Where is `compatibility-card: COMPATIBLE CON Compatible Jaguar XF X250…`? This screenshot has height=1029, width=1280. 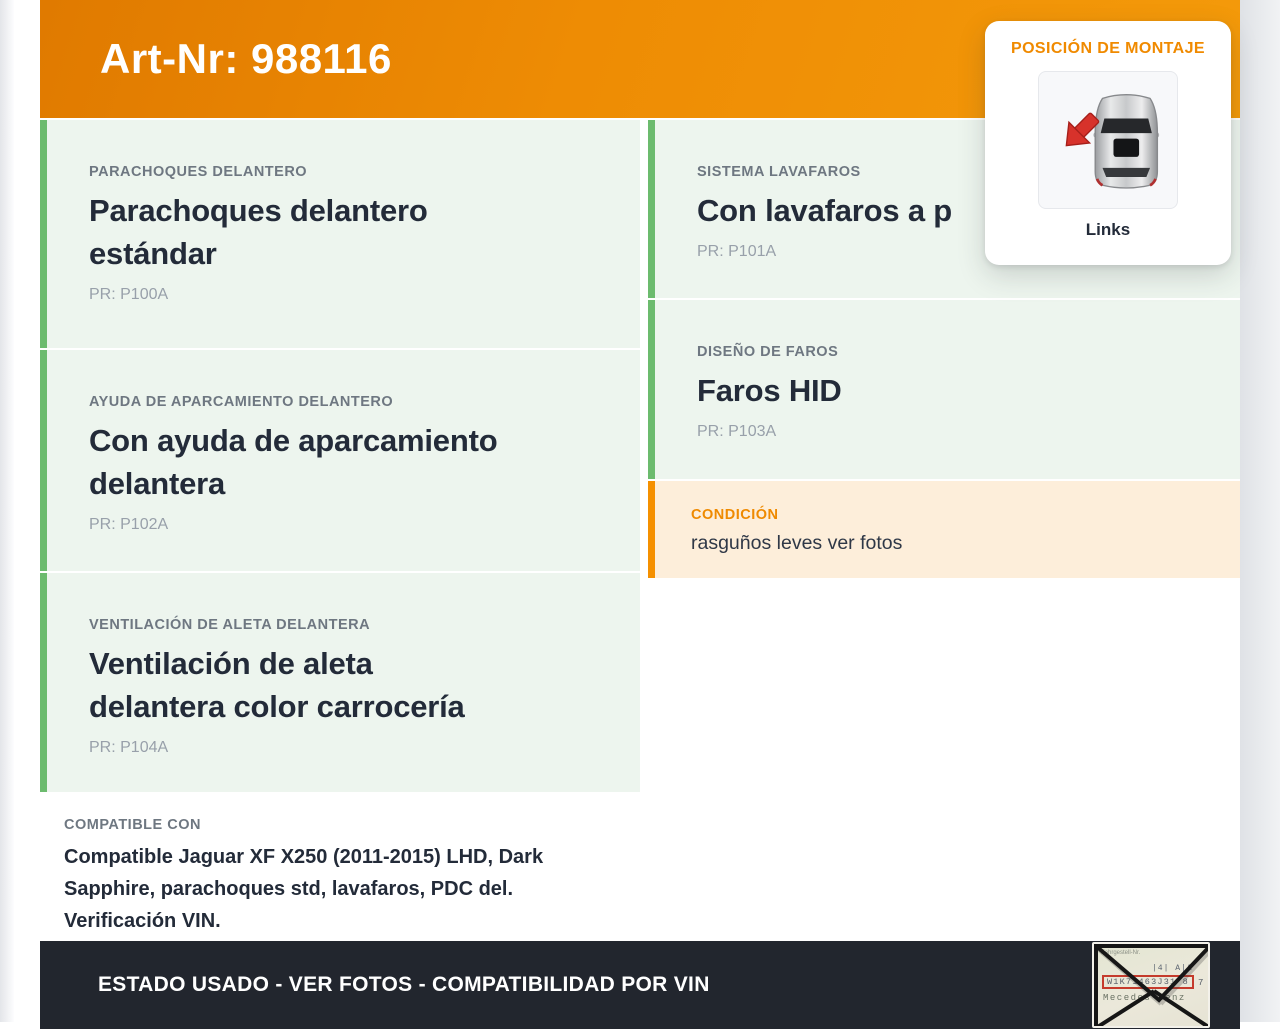
compatibility-card: COMPATIBLE CON Compatible Jaguar XF X250… is located at coordinates (340, 865).